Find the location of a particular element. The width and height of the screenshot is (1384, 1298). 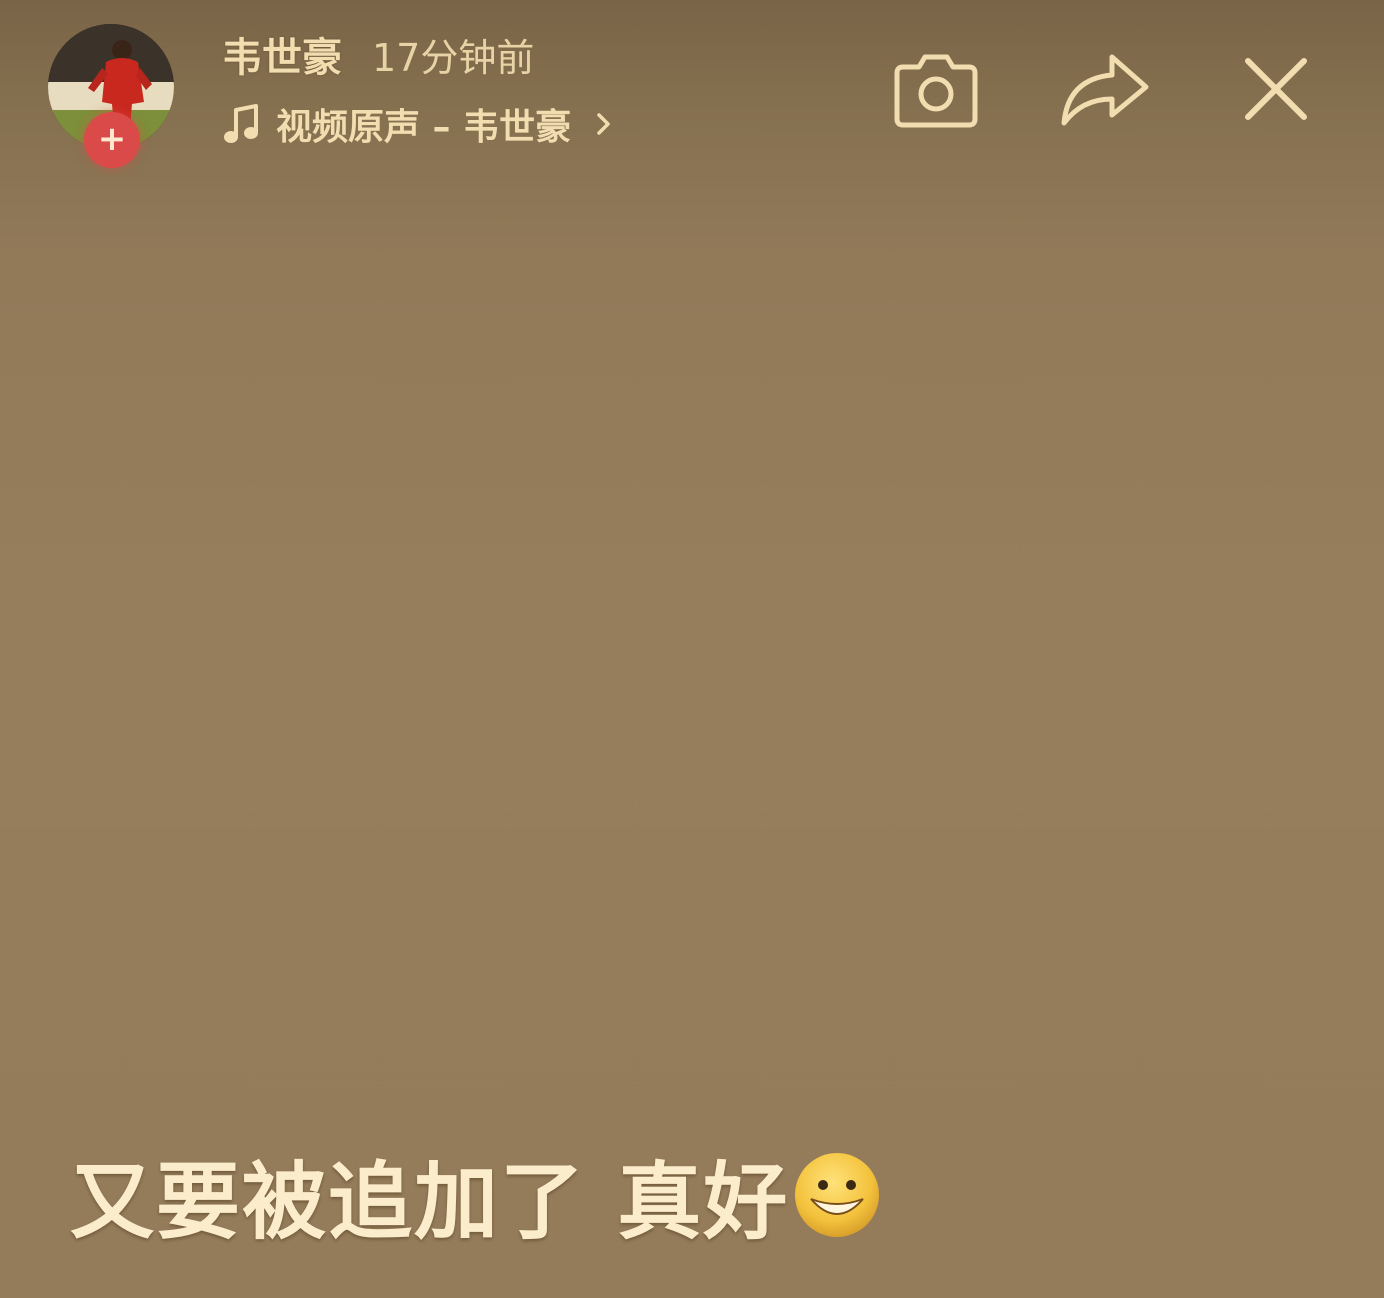

camera-icon is located at coordinates (936, 91).